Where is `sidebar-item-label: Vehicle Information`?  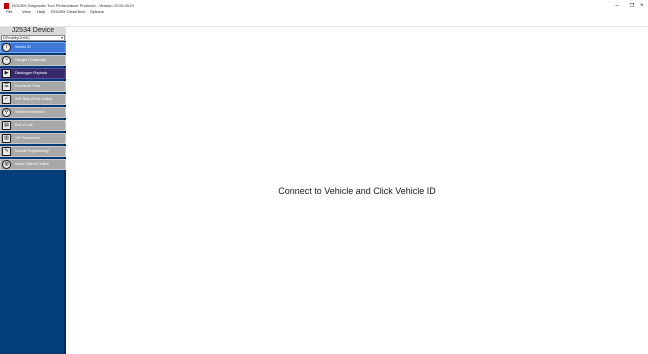
sidebar-item-label: Vehicle Information is located at coordinates (30, 112).